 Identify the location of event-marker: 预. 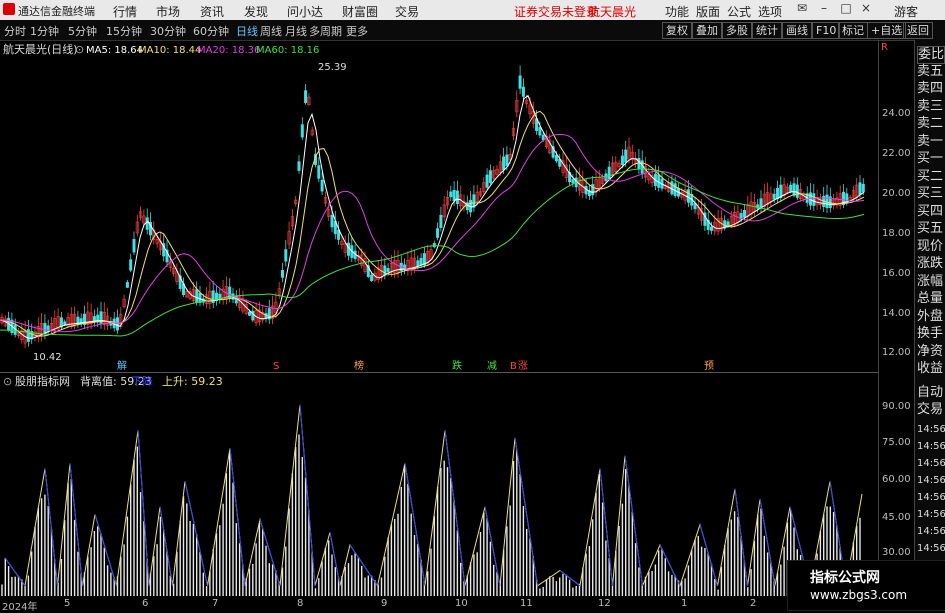
(709, 366).